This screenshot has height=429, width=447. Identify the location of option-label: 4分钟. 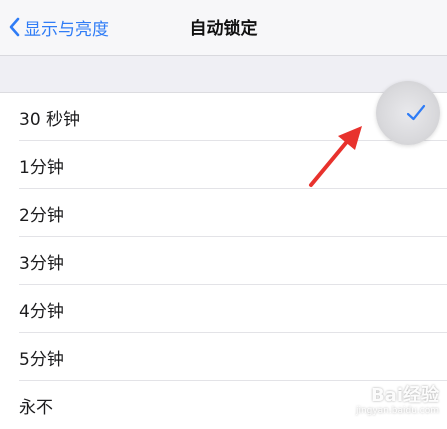
(41, 311).